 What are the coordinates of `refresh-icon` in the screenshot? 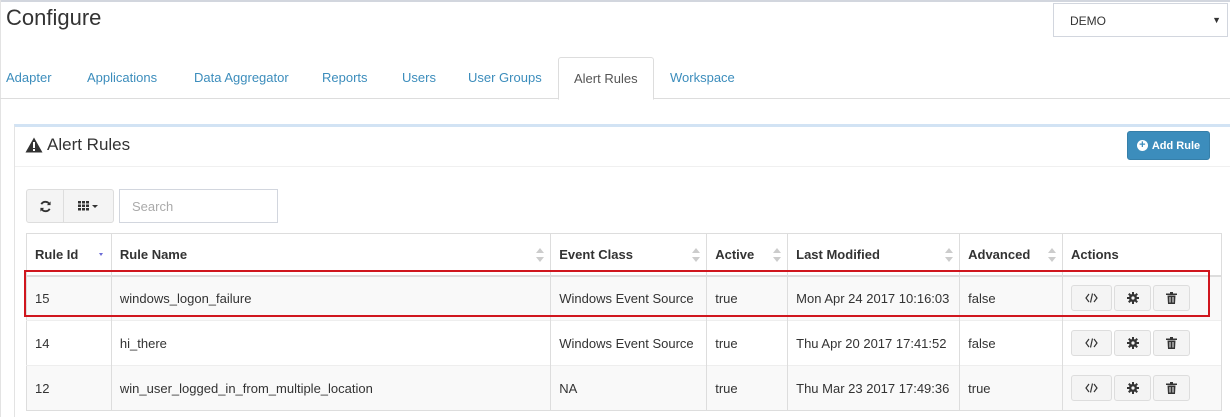 It's located at (45, 206).